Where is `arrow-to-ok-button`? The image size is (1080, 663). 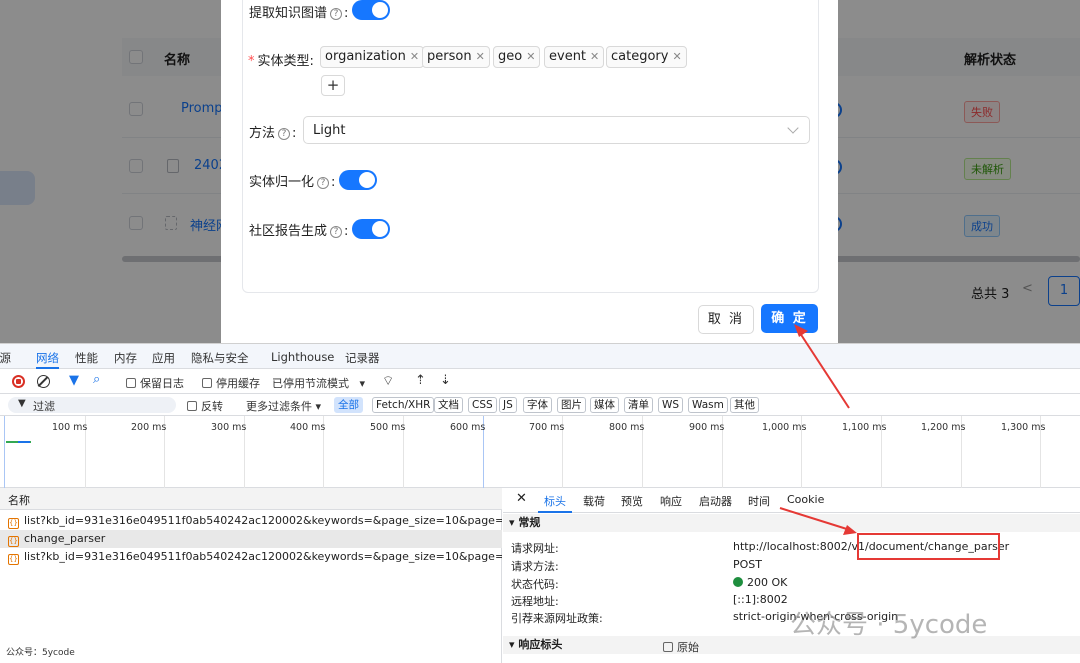 arrow-to-ok-button is located at coordinates (823, 369).